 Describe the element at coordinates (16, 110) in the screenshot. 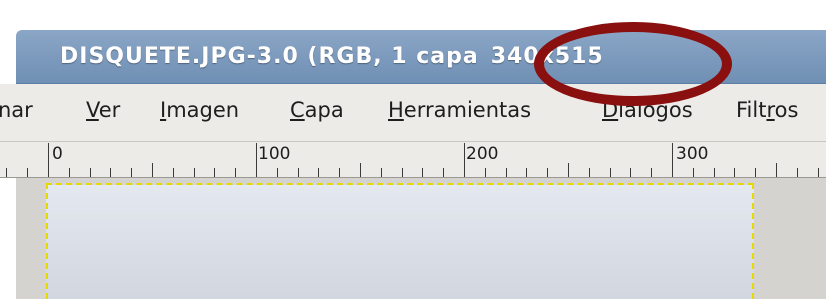

I see `menu-item-seleccionar: nar` at that location.